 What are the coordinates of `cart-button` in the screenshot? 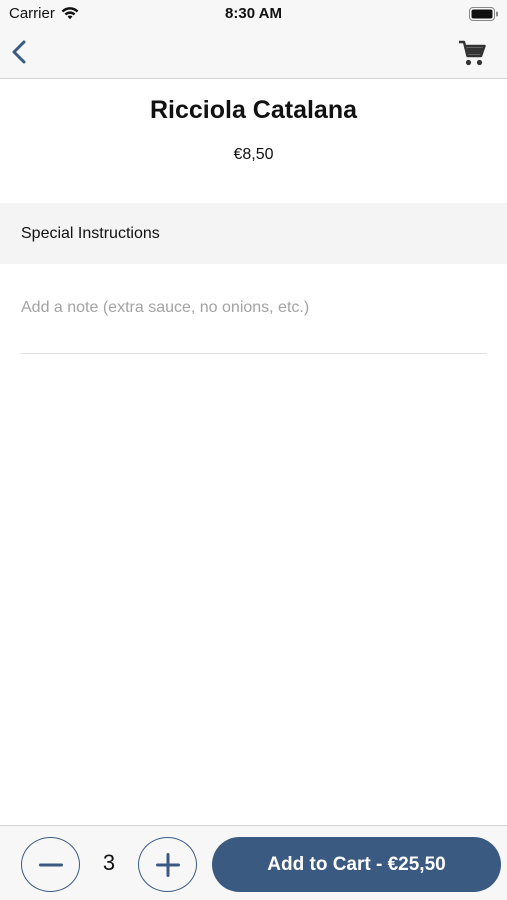 It's located at (472, 53).